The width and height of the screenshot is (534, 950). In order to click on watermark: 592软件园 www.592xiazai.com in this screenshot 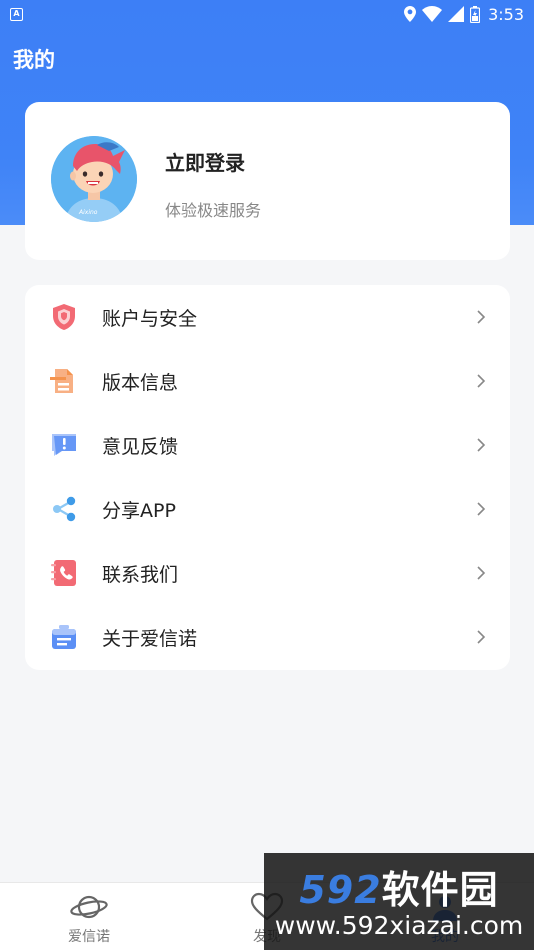, I will do `click(399, 901)`.